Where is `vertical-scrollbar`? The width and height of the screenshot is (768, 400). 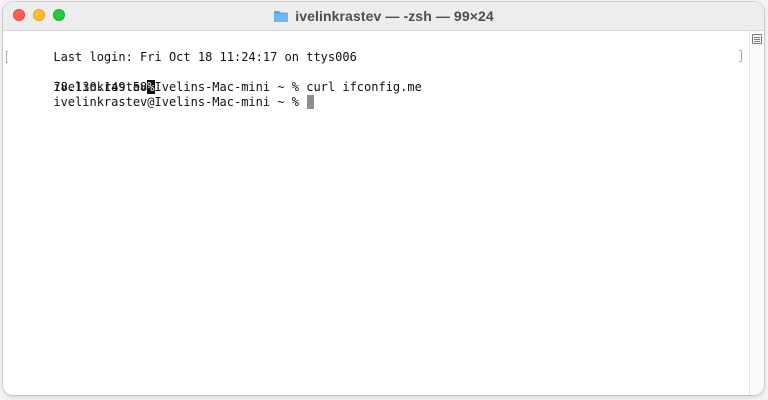
vertical-scrollbar is located at coordinates (756, 213).